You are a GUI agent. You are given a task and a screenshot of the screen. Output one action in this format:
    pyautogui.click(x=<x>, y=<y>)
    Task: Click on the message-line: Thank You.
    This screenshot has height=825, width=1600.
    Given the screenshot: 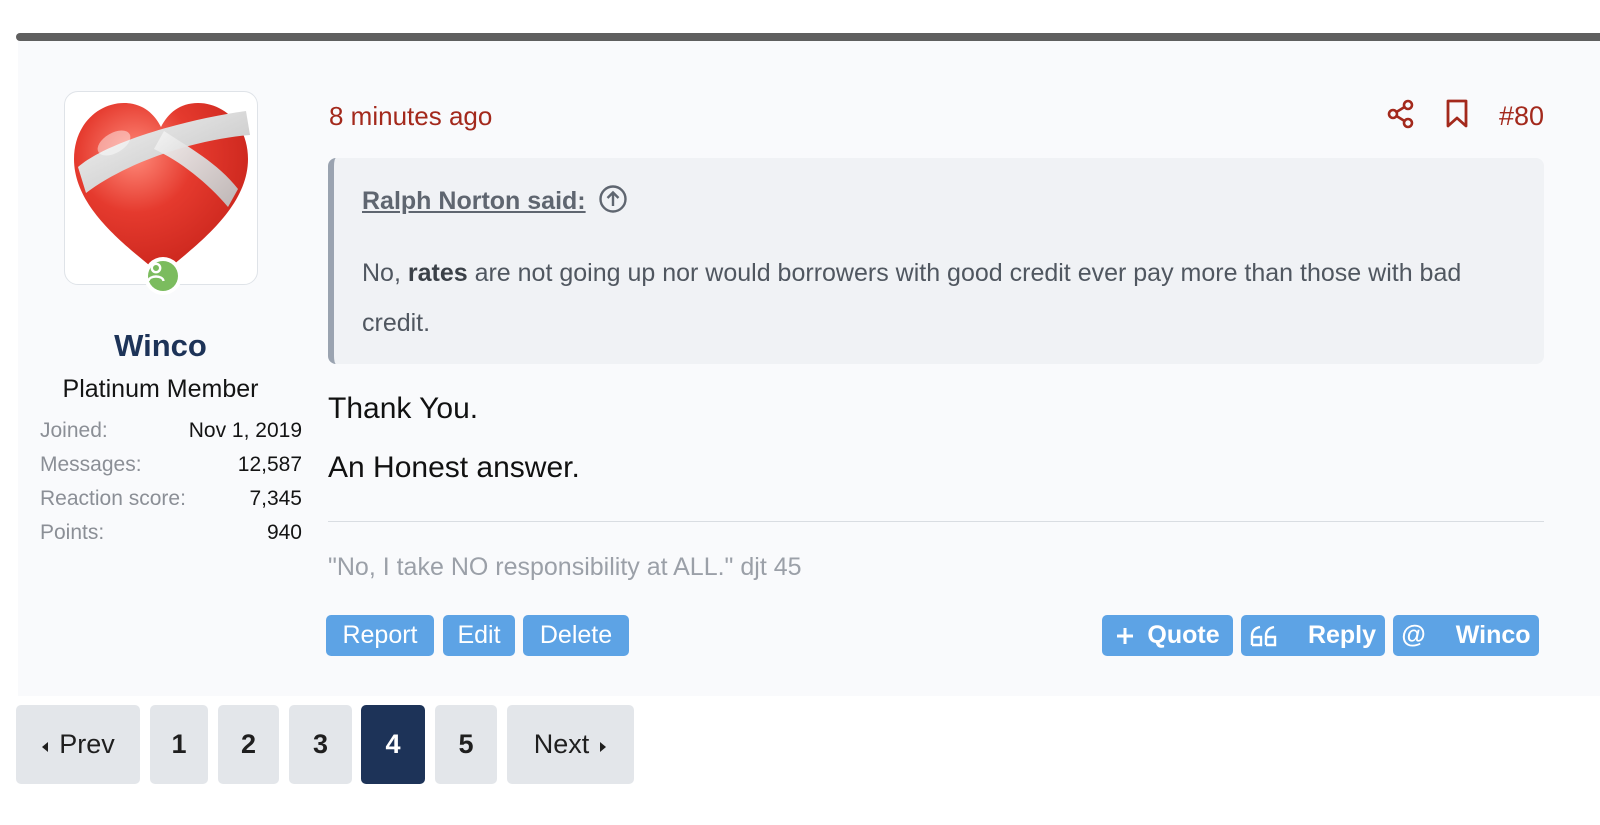 What is the action you would take?
    pyautogui.click(x=403, y=408)
    